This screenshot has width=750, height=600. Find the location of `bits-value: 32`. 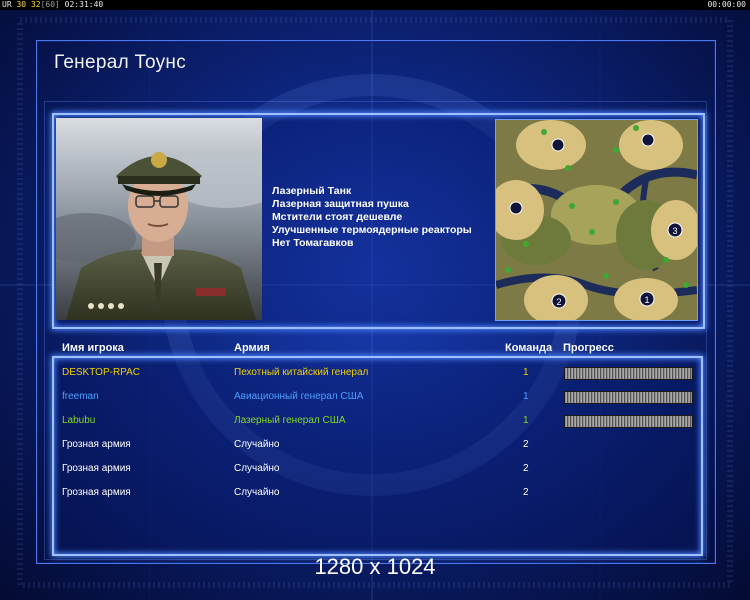

bits-value: 32 is located at coordinates (35, 4).